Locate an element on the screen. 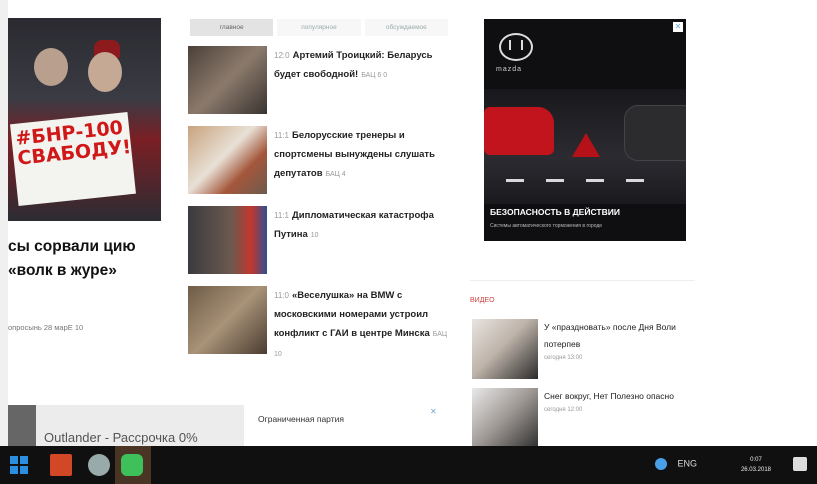 The width and height of the screenshot is (817, 484). mazda-logo-icon is located at coordinates (516, 47).